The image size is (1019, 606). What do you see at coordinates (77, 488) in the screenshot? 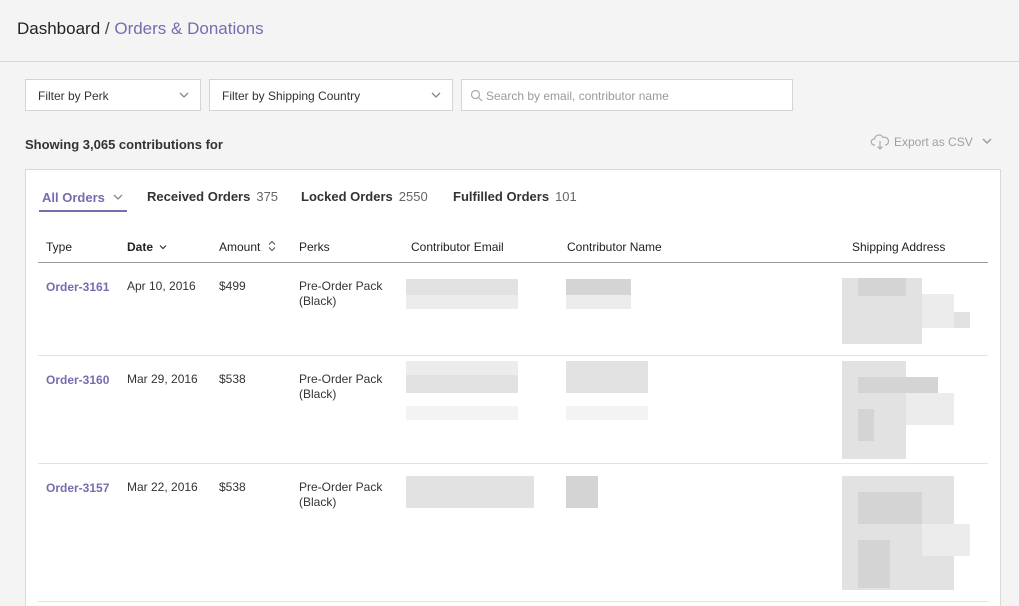
I see `order-id-link: Order-3157` at bounding box center [77, 488].